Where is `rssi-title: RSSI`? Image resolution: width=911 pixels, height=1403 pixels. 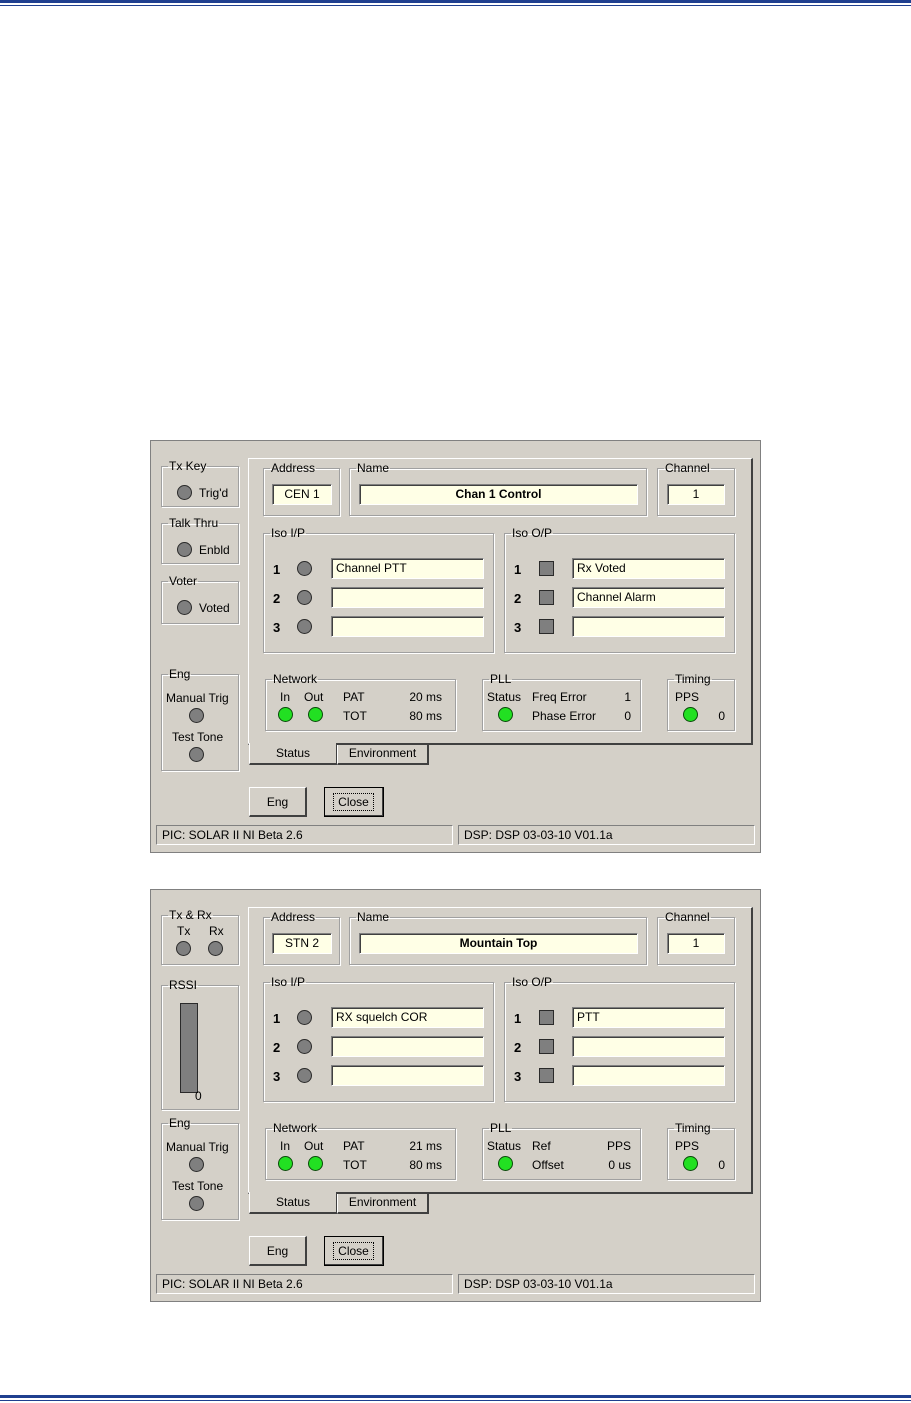
rssi-title: RSSI is located at coordinates (183, 985).